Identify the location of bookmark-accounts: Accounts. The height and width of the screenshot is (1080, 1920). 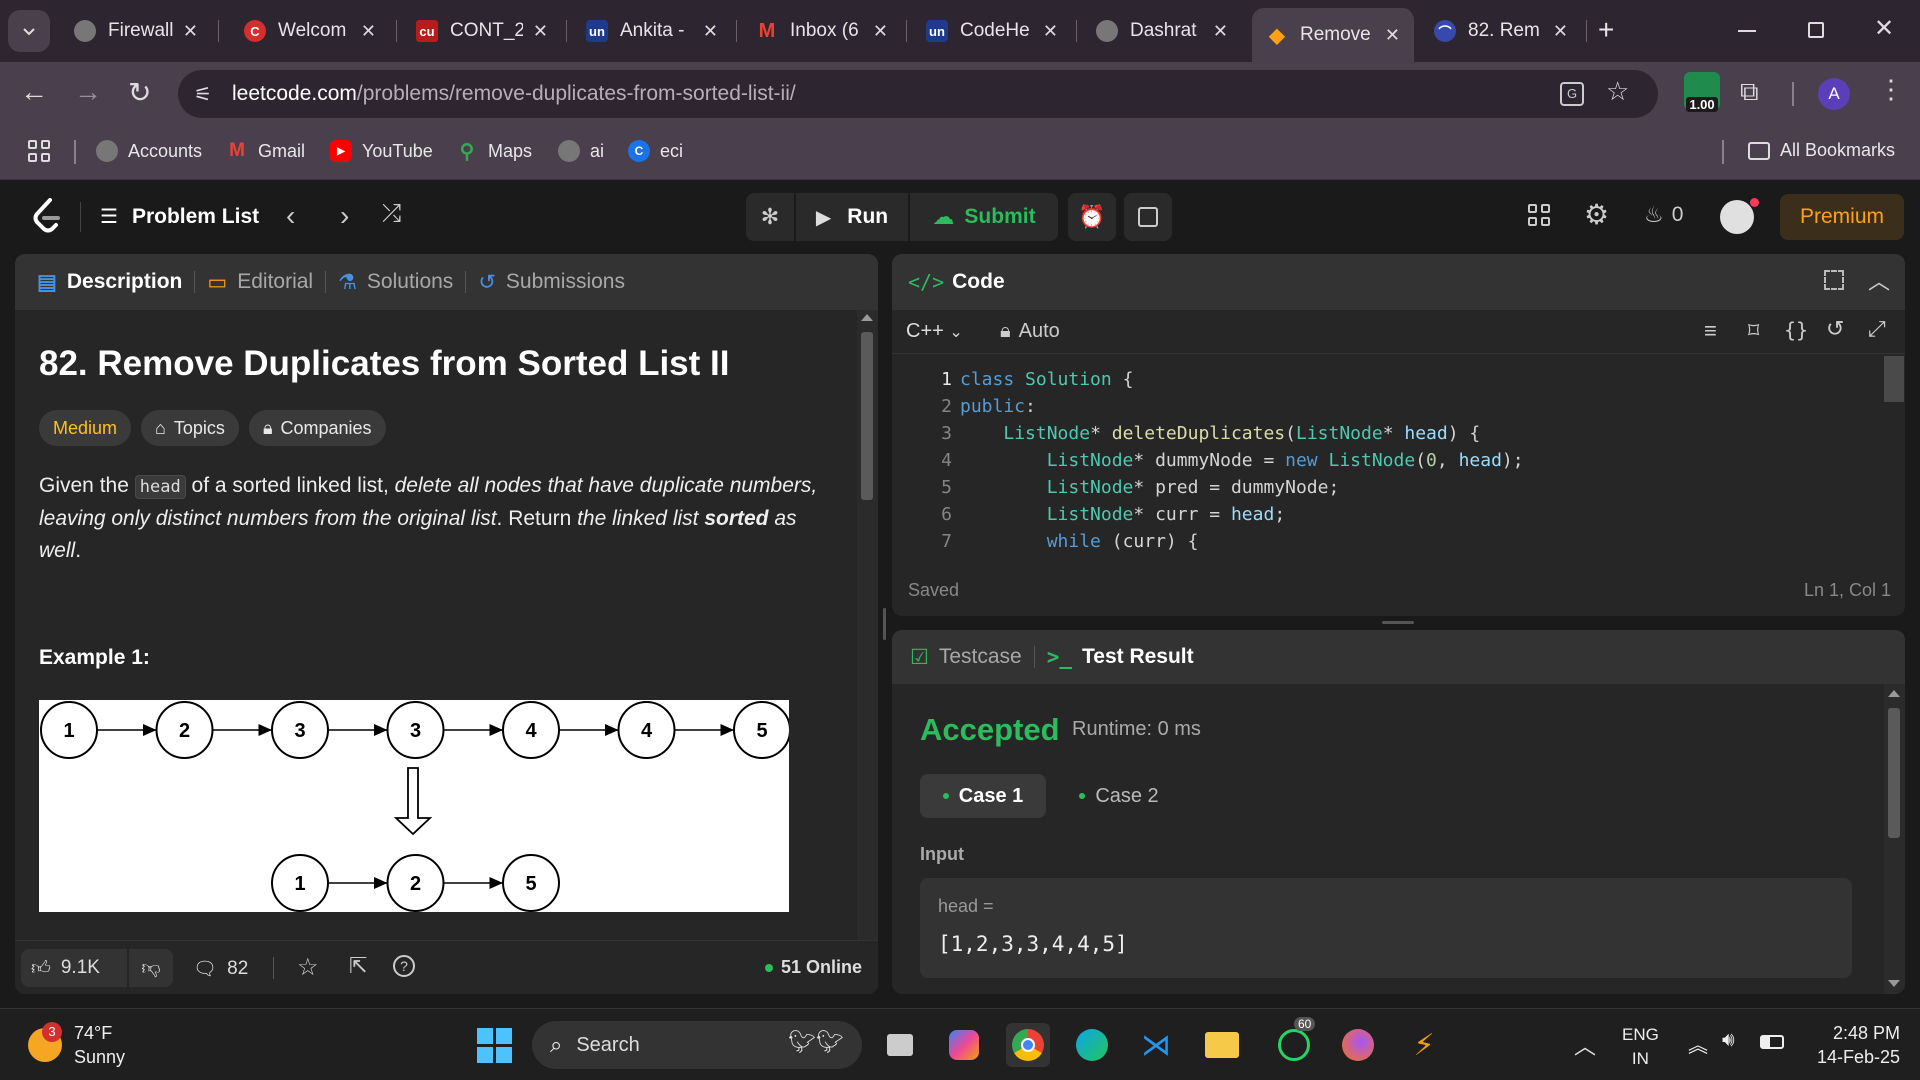
(149, 151).